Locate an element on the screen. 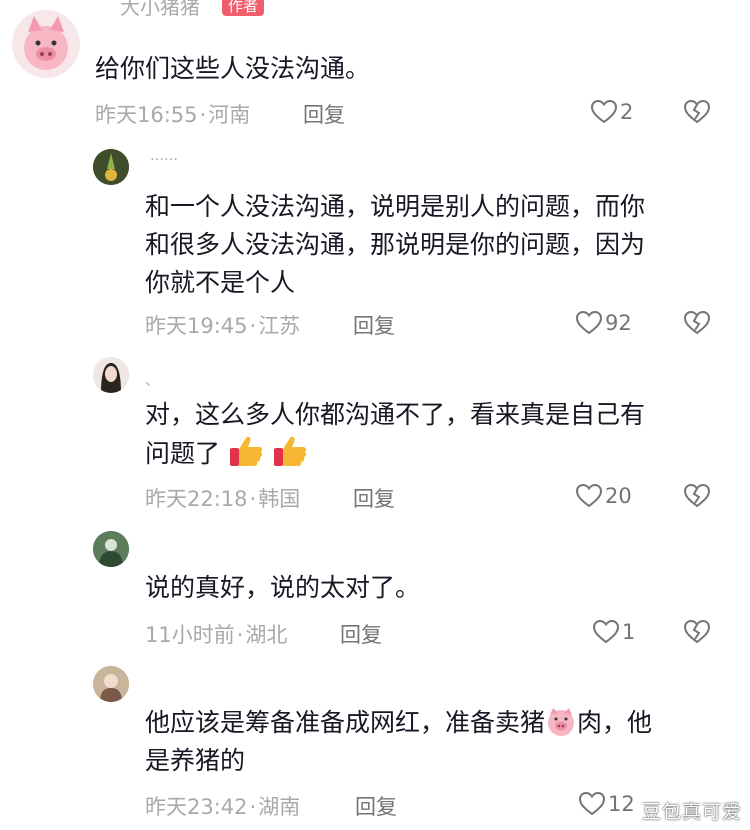 This screenshot has width=750, height=830. like-count: 2 is located at coordinates (627, 112).